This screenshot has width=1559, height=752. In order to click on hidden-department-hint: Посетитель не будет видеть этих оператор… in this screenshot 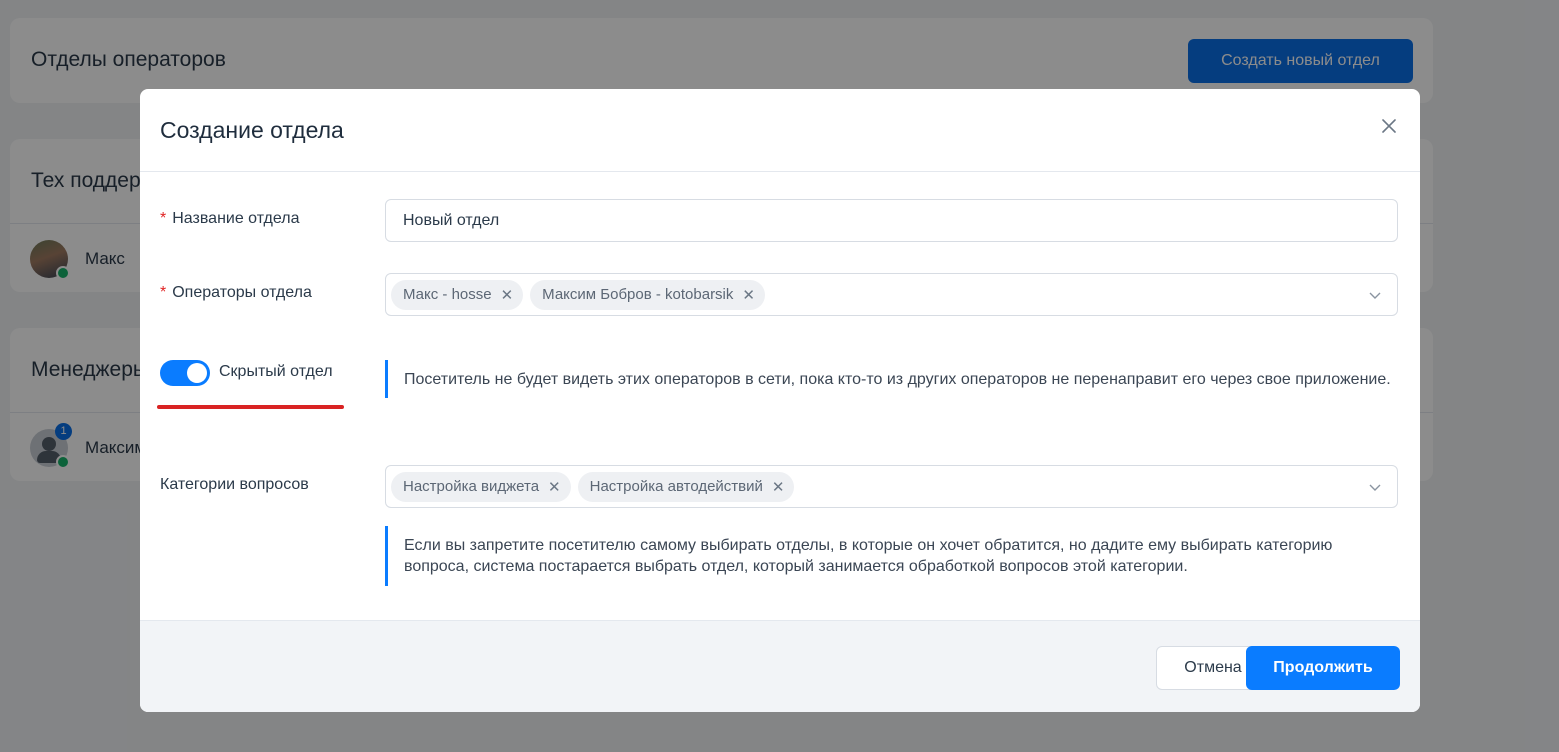, I will do `click(891, 379)`.